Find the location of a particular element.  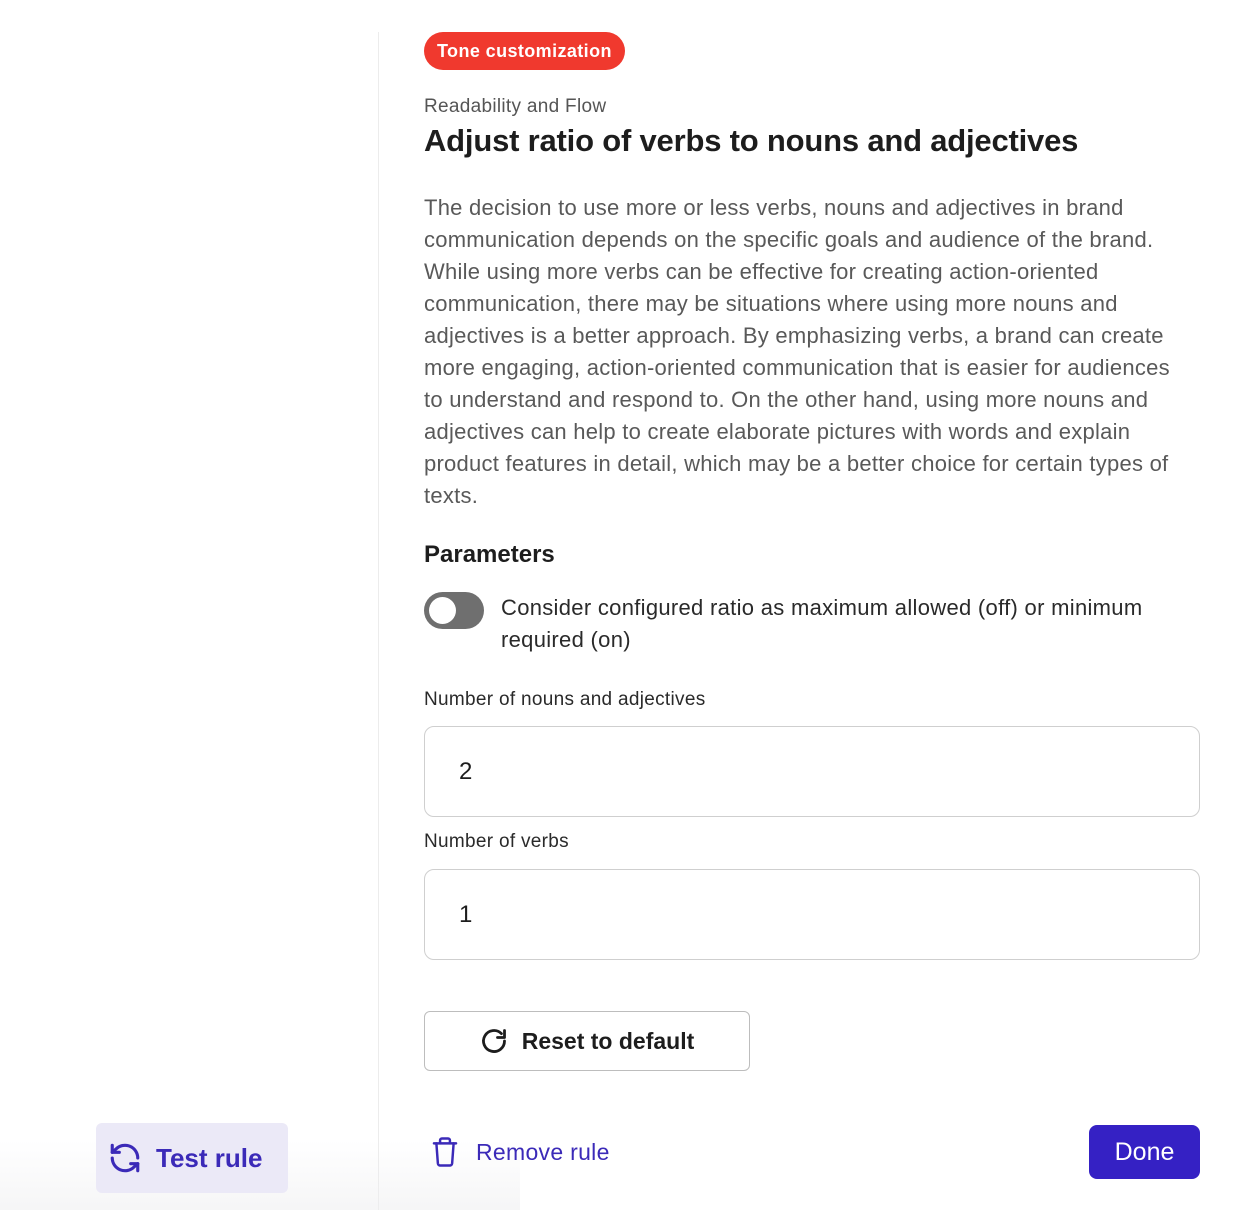

test-rule-label: Test rule is located at coordinates (209, 1157).